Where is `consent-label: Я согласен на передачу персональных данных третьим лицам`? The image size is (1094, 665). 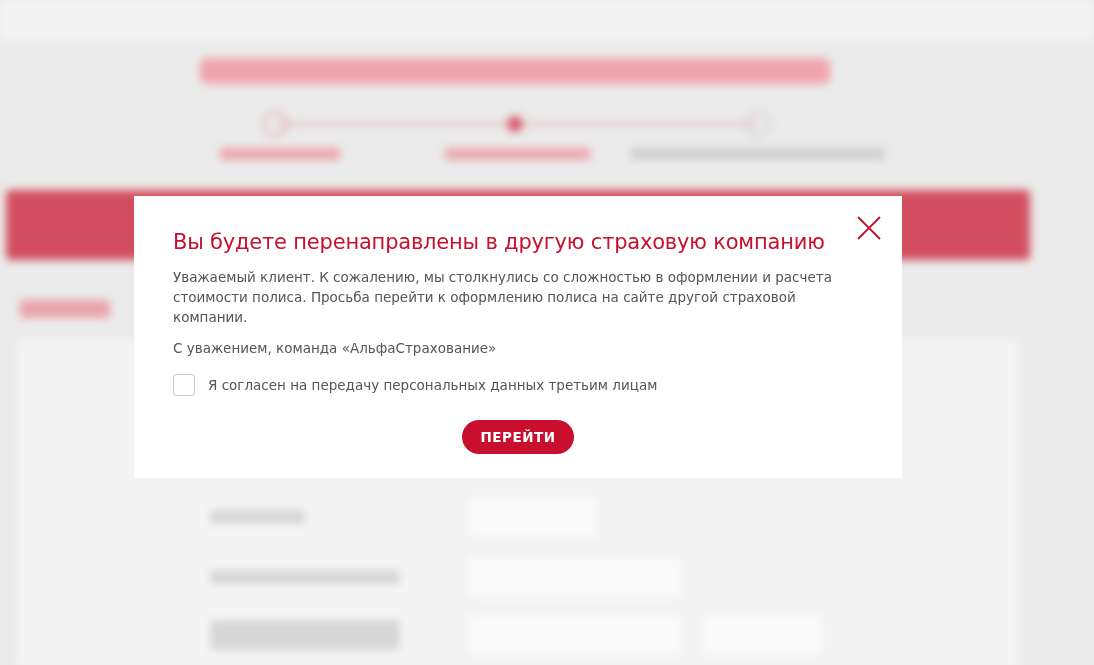
consent-label: Я согласен на передачу персональных данных третьим лицам is located at coordinates (433, 385).